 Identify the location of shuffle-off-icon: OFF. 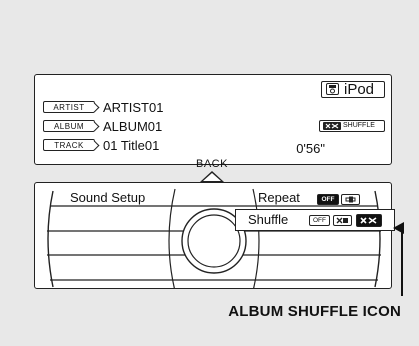
(319, 220).